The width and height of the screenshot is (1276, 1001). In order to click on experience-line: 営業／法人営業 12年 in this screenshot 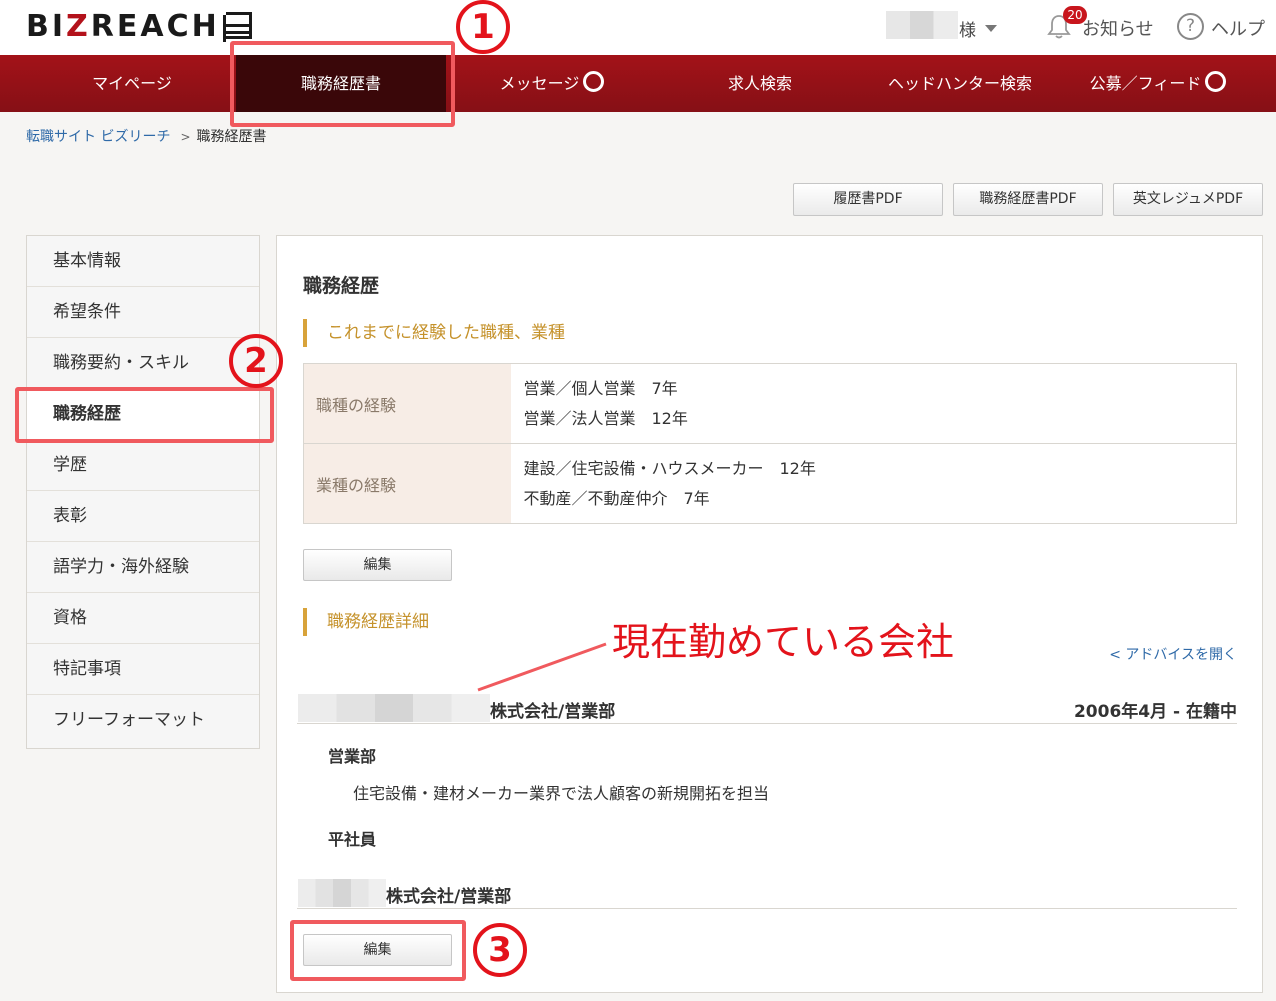, I will do `click(605, 418)`.